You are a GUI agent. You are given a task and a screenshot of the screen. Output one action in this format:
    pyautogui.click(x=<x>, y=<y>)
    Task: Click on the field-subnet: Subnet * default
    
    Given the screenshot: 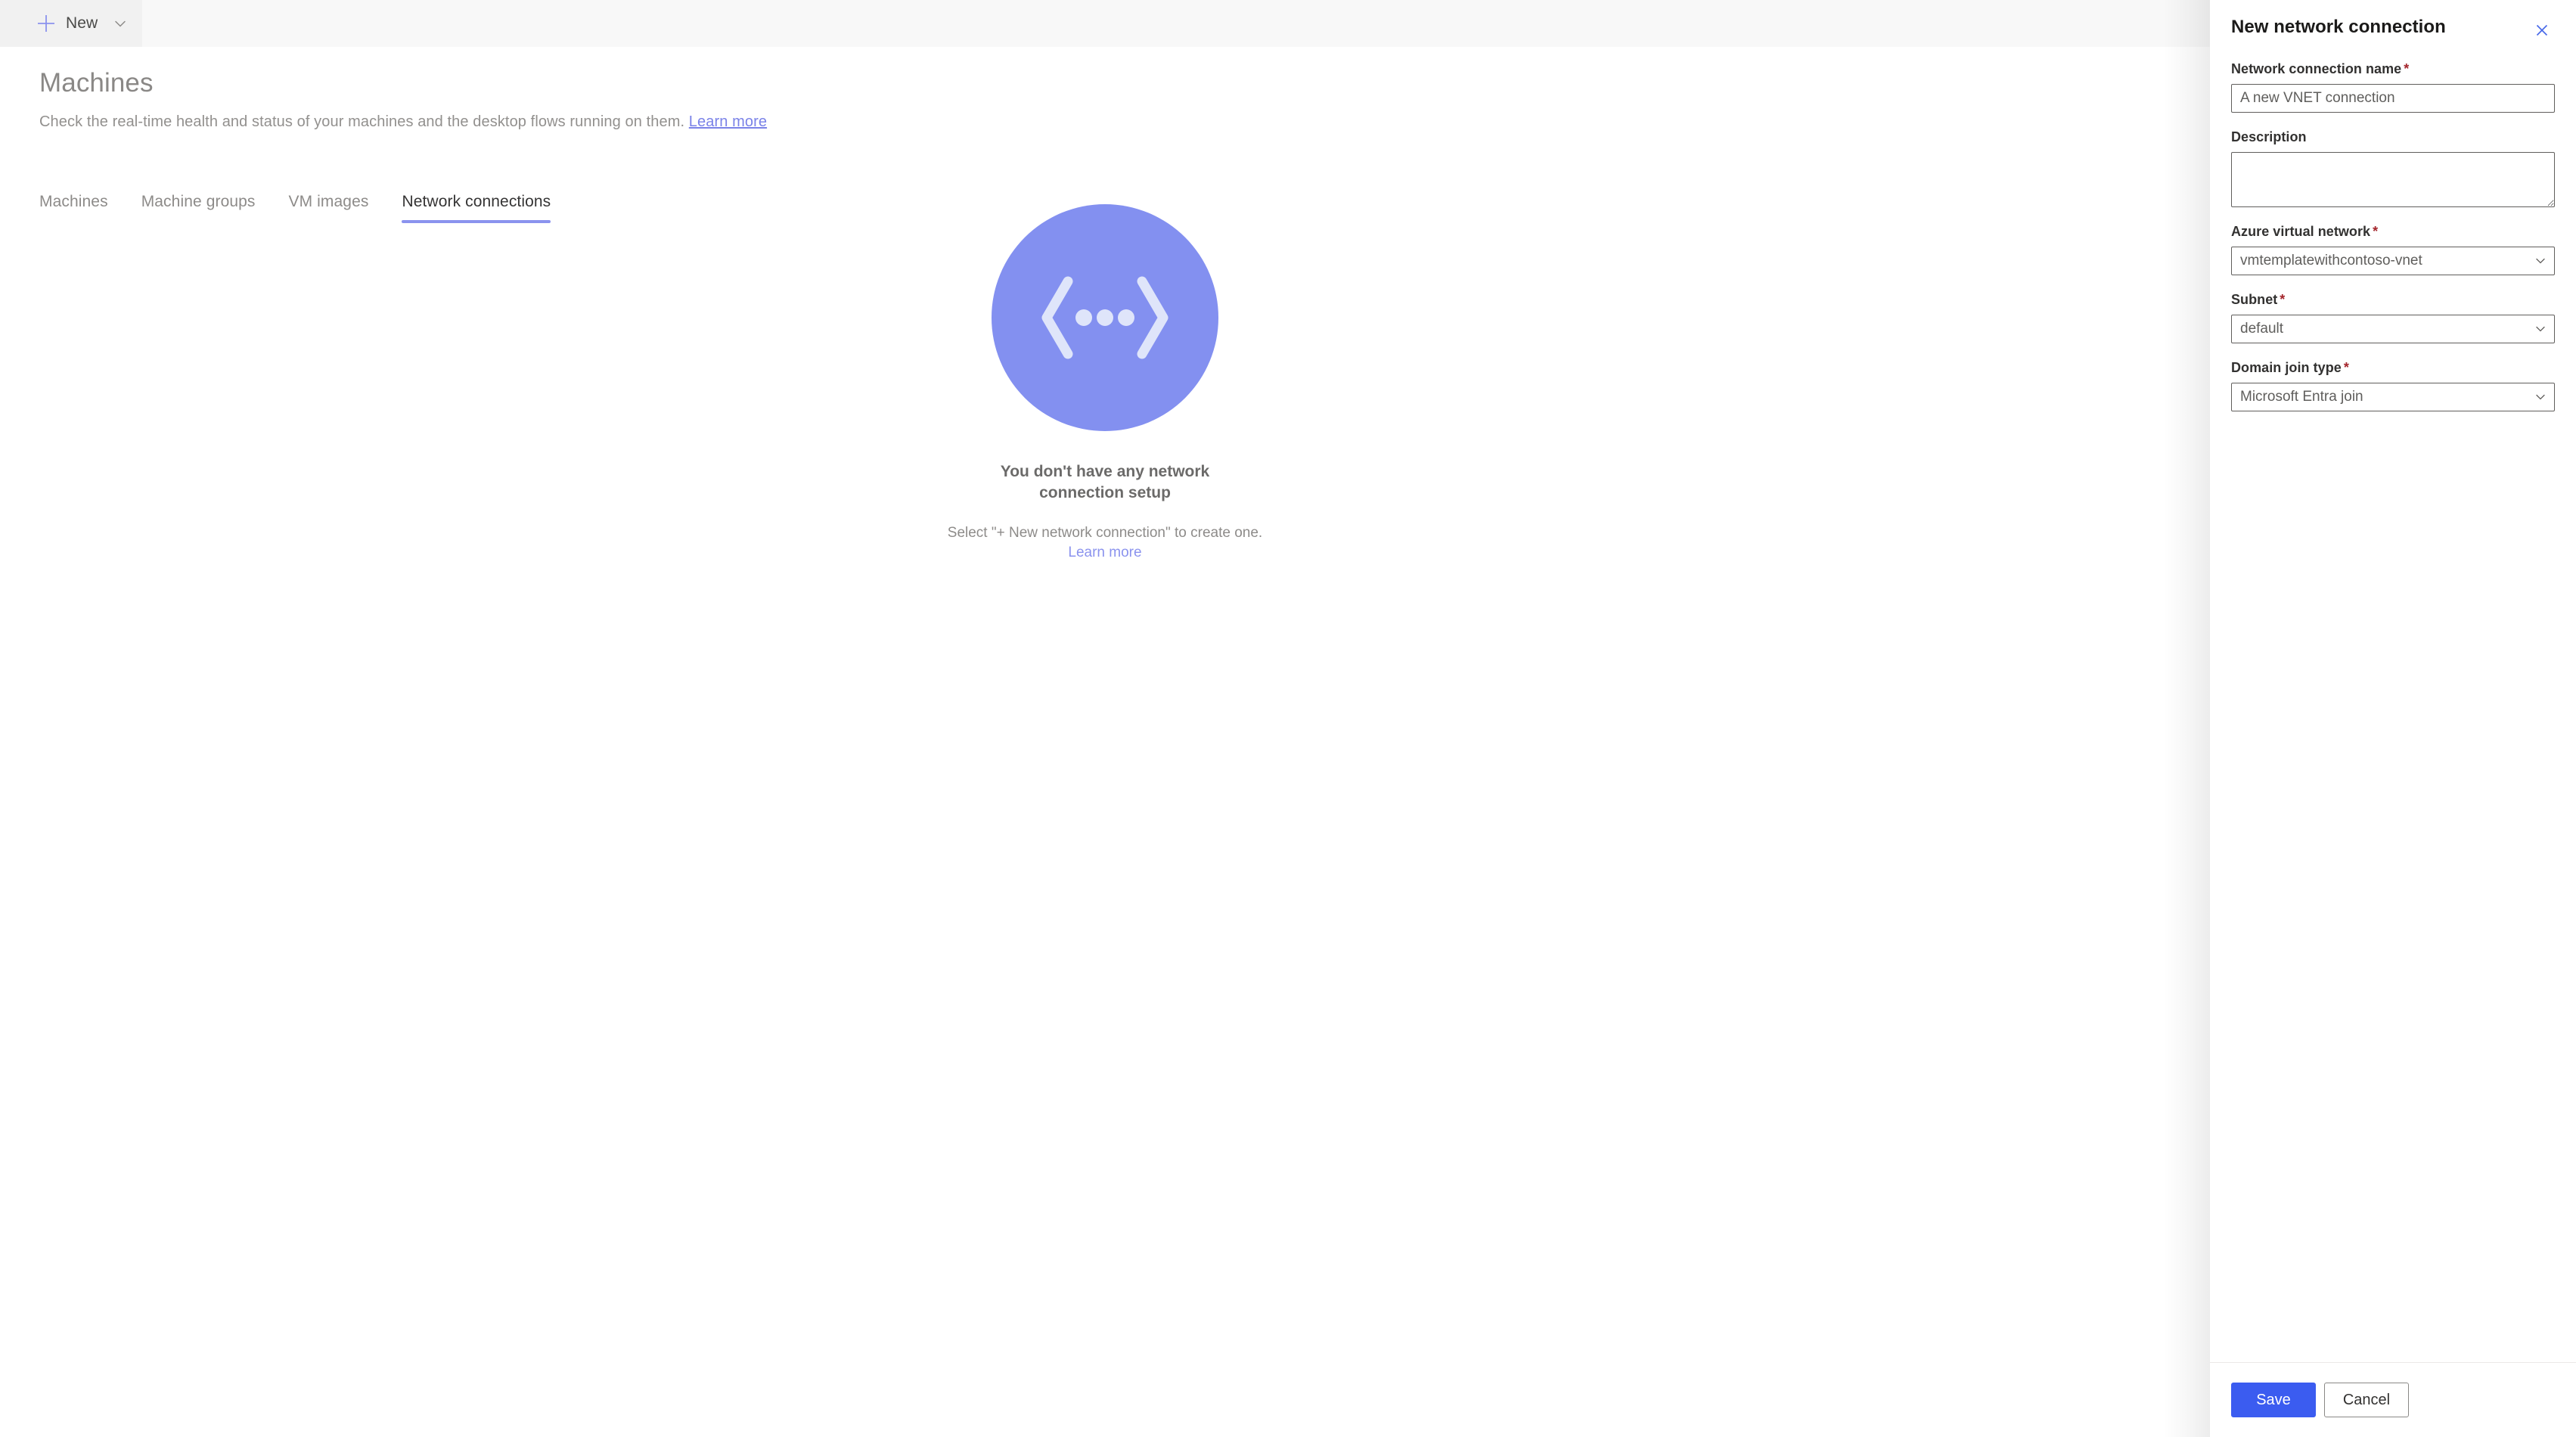 What is the action you would take?
    pyautogui.click(x=2393, y=317)
    